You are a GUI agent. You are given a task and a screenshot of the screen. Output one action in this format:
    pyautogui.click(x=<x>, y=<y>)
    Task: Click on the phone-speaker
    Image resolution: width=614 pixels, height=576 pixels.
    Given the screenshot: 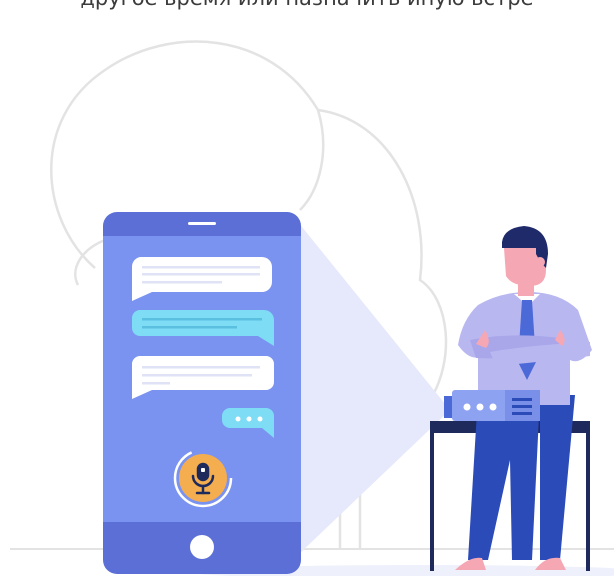 What is the action you would take?
    pyautogui.click(x=202, y=223)
    